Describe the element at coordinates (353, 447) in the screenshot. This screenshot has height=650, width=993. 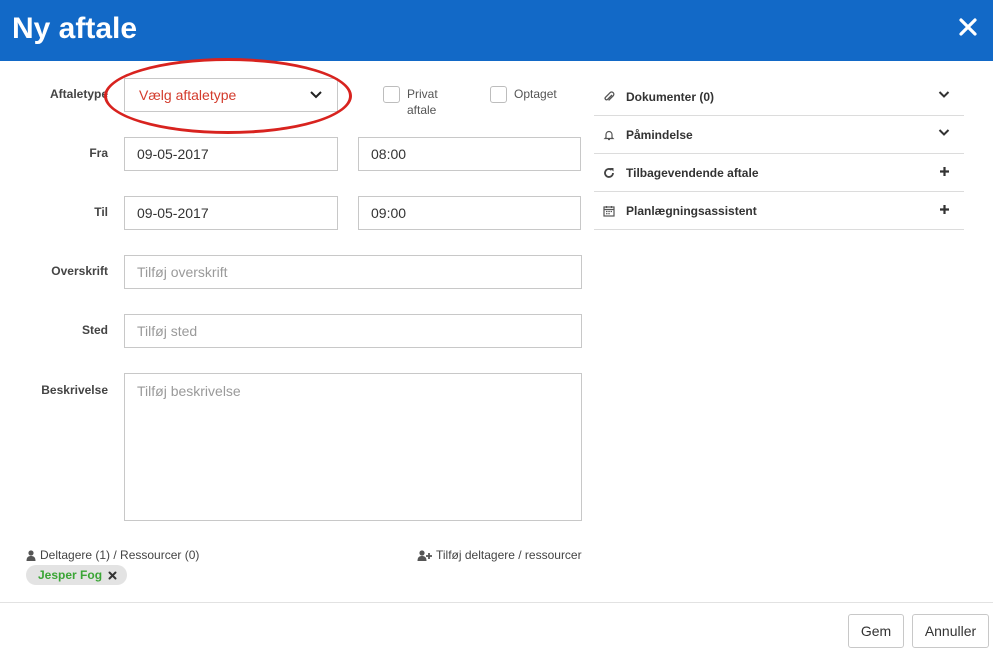
I see `beskrivelse-textarea: Tilføj beskrivelse` at that location.